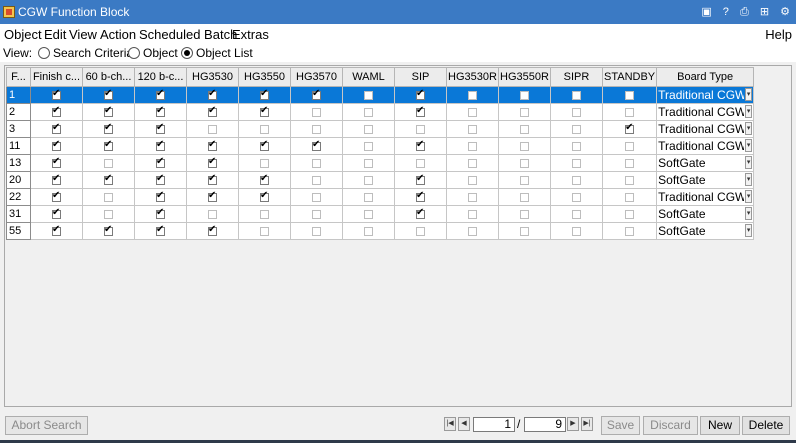 The width and height of the screenshot is (796, 443). Describe the element at coordinates (707, 11) in the screenshot. I see `screen-icon: ▣` at that location.